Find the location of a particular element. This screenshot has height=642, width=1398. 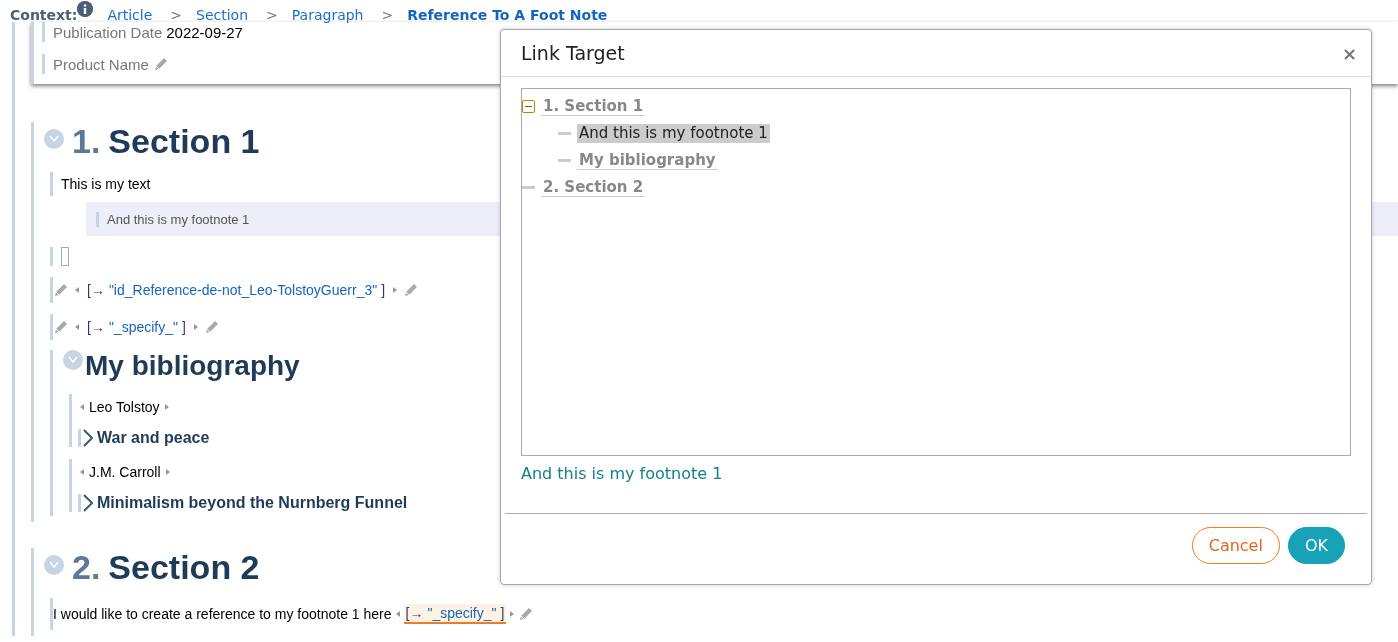

section-number: 2. is located at coordinates (86, 567).